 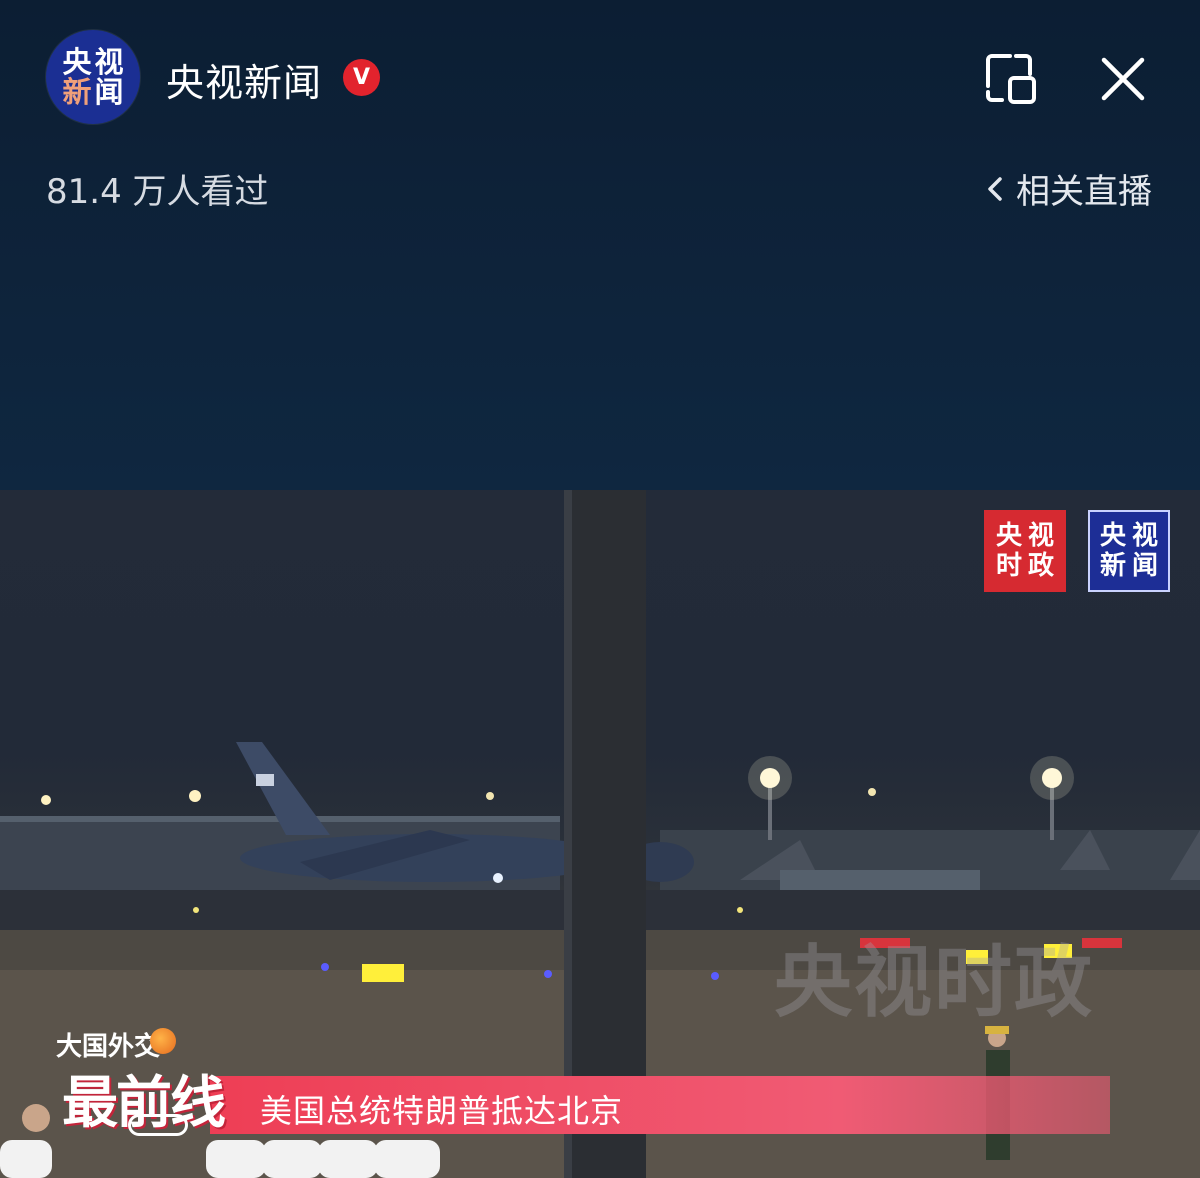 I want to click on watermark: 央视时政, so click(x=934, y=983).